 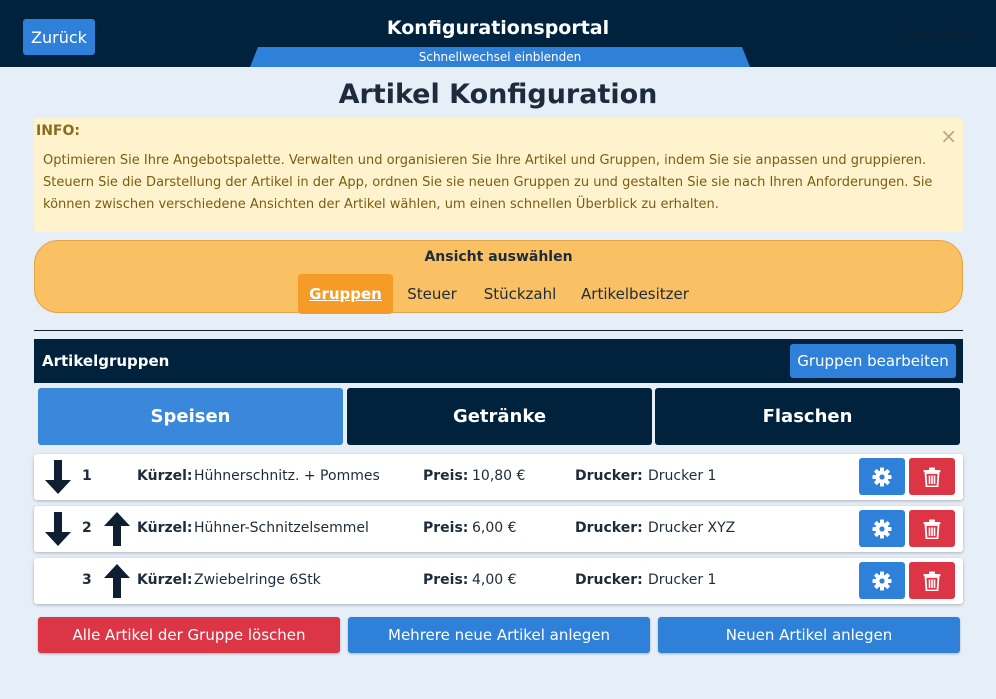 What do you see at coordinates (287, 476) in the screenshot?
I see `kuerzel-value: Hühnerschnitz. + Pommes` at bounding box center [287, 476].